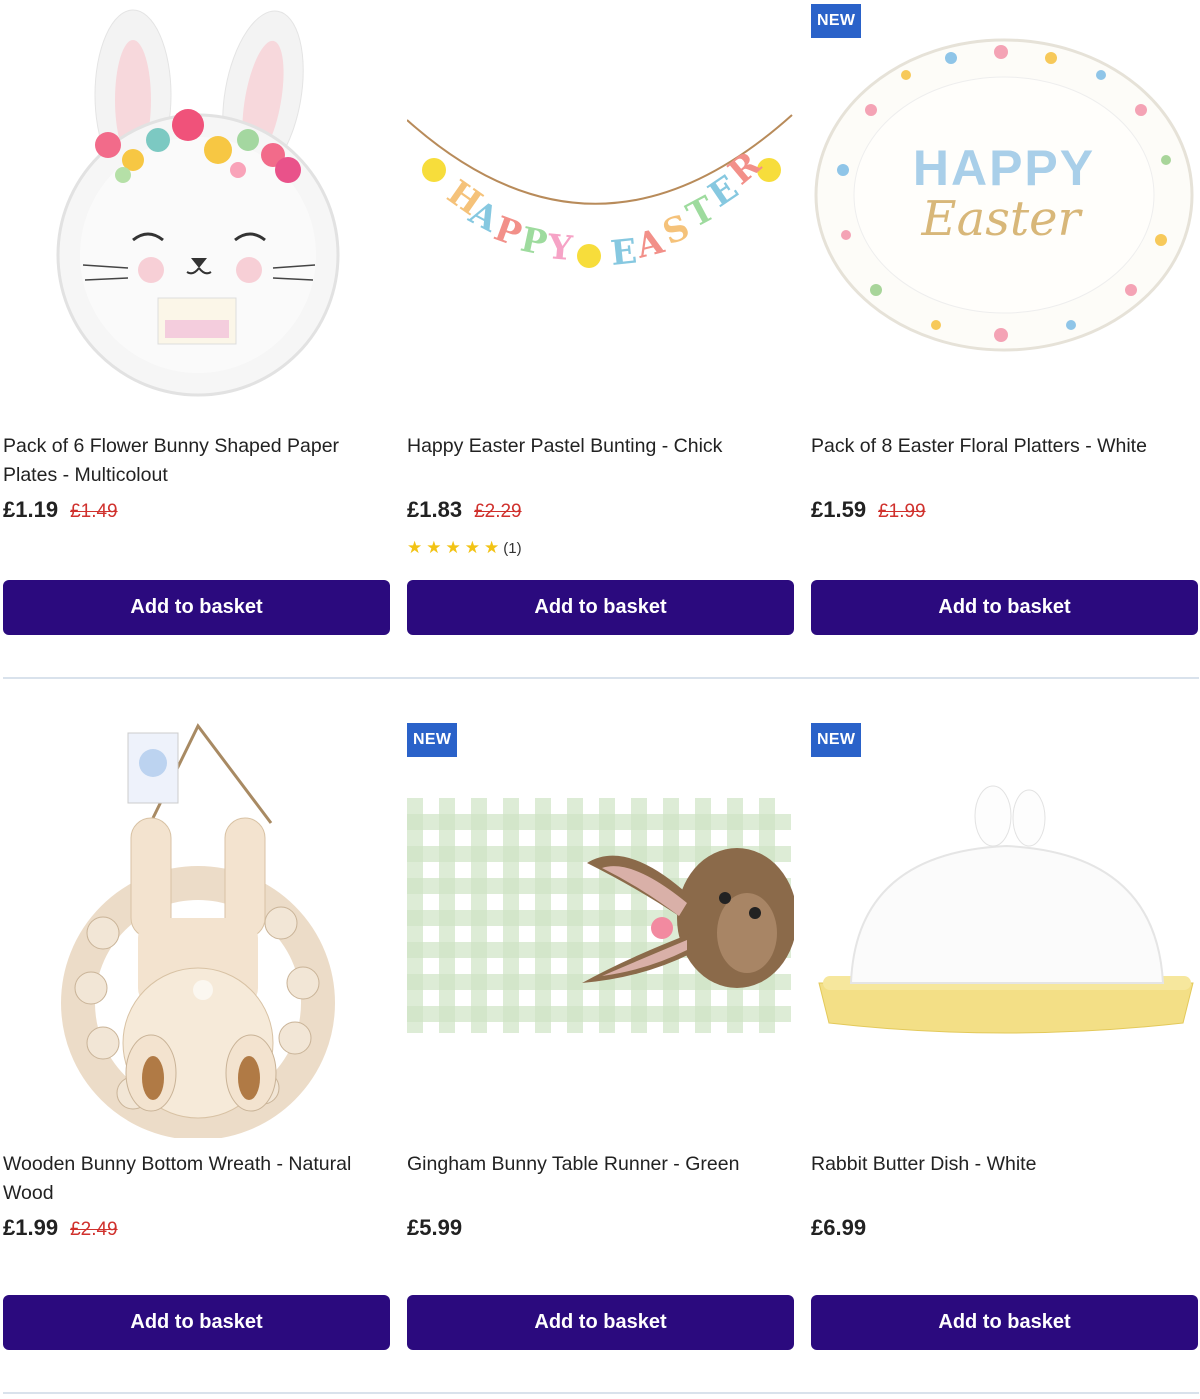 The width and height of the screenshot is (1200, 1399). What do you see at coordinates (600, 446) in the screenshot?
I see `product-title: Happy Easter Pastel Bunting - Chick` at bounding box center [600, 446].